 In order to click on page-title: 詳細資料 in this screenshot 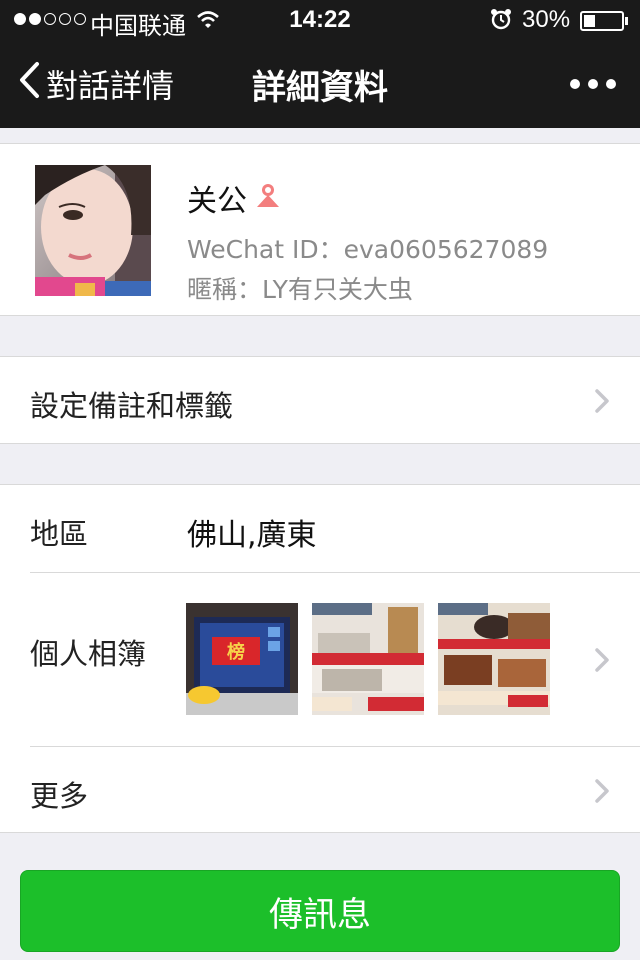, I will do `click(320, 87)`.